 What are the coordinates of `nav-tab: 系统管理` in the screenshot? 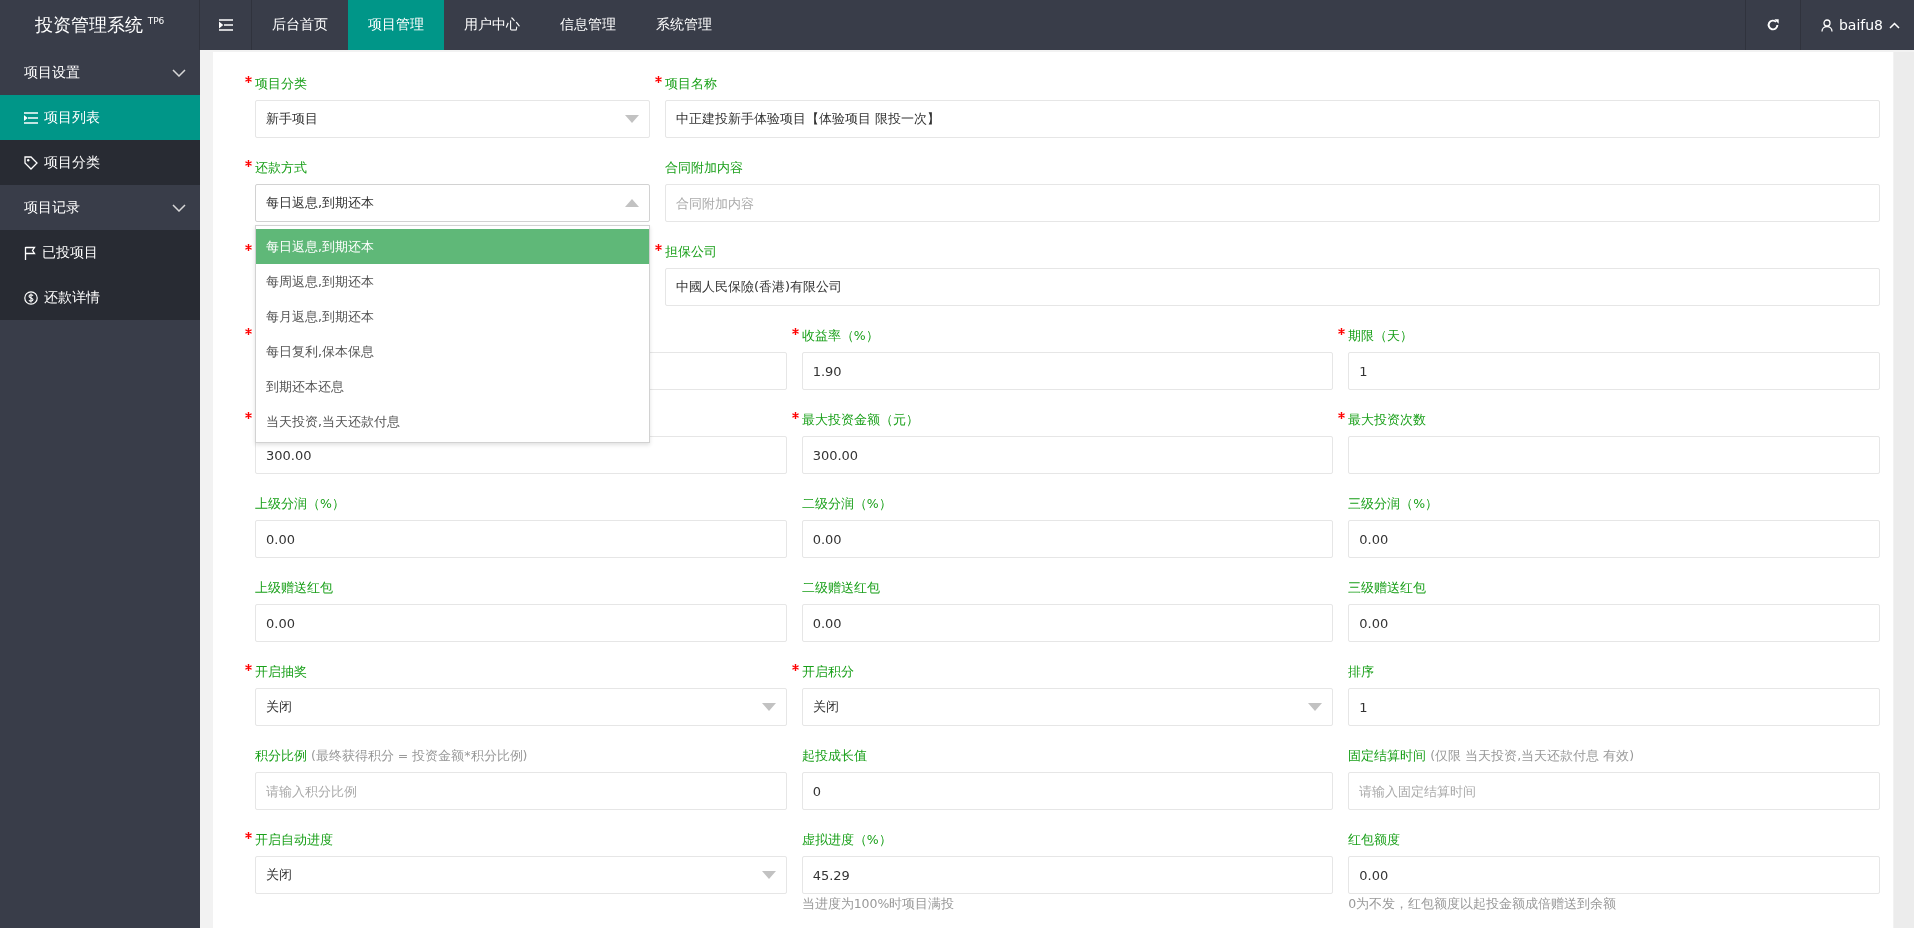 It's located at (684, 25).